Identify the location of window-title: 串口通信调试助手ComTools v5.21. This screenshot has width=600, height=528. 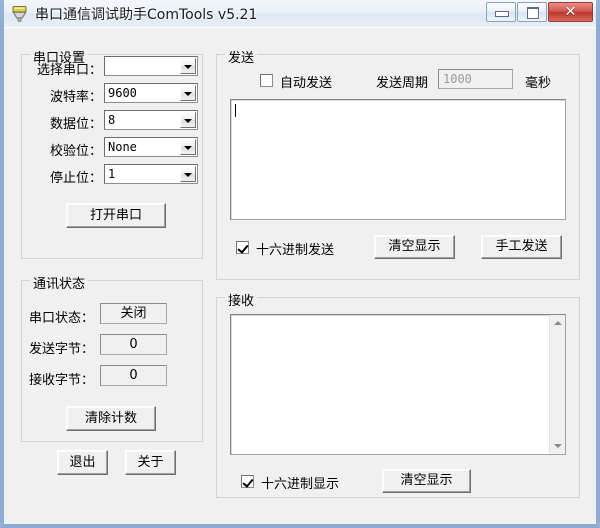
(146, 15).